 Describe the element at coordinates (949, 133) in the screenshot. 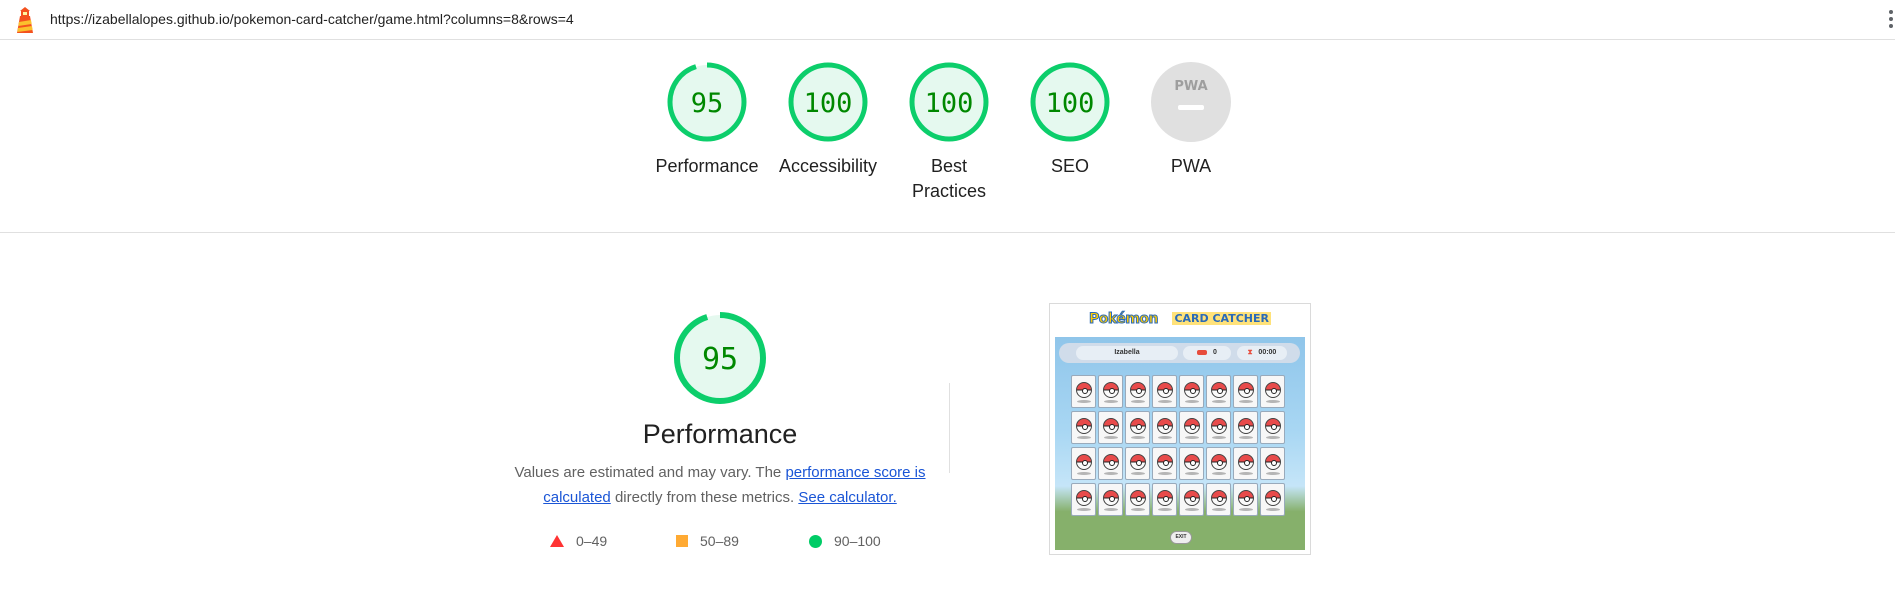

I see `gauge-best-practices: 100 Best Practices` at that location.